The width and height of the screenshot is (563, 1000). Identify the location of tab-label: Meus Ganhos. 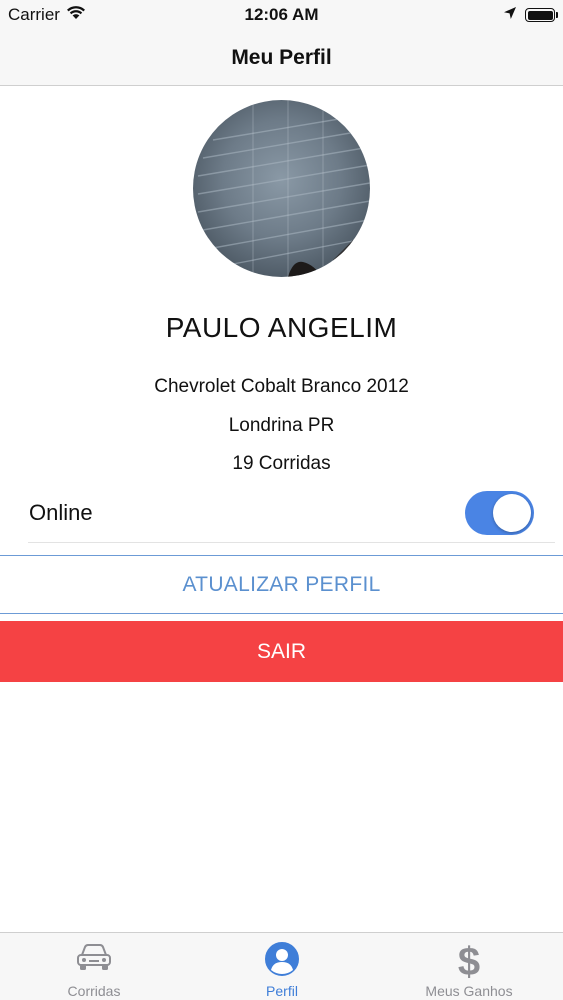
(469, 991).